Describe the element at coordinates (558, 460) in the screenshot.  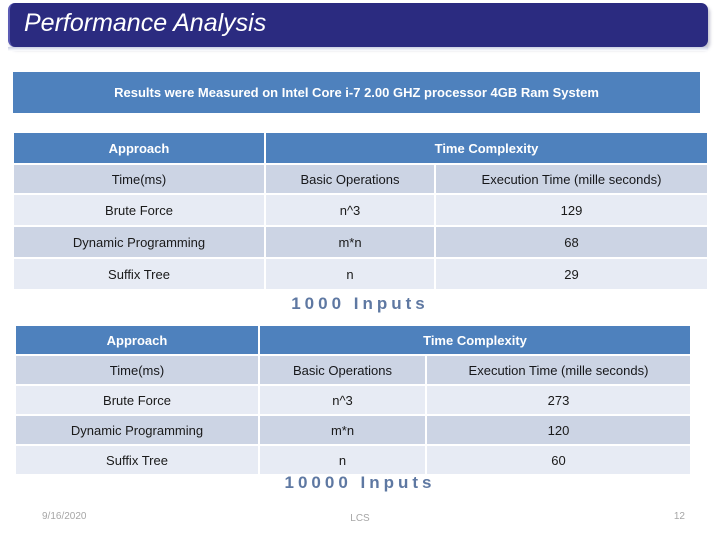
I see `cell-execution-time: 60` at that location.